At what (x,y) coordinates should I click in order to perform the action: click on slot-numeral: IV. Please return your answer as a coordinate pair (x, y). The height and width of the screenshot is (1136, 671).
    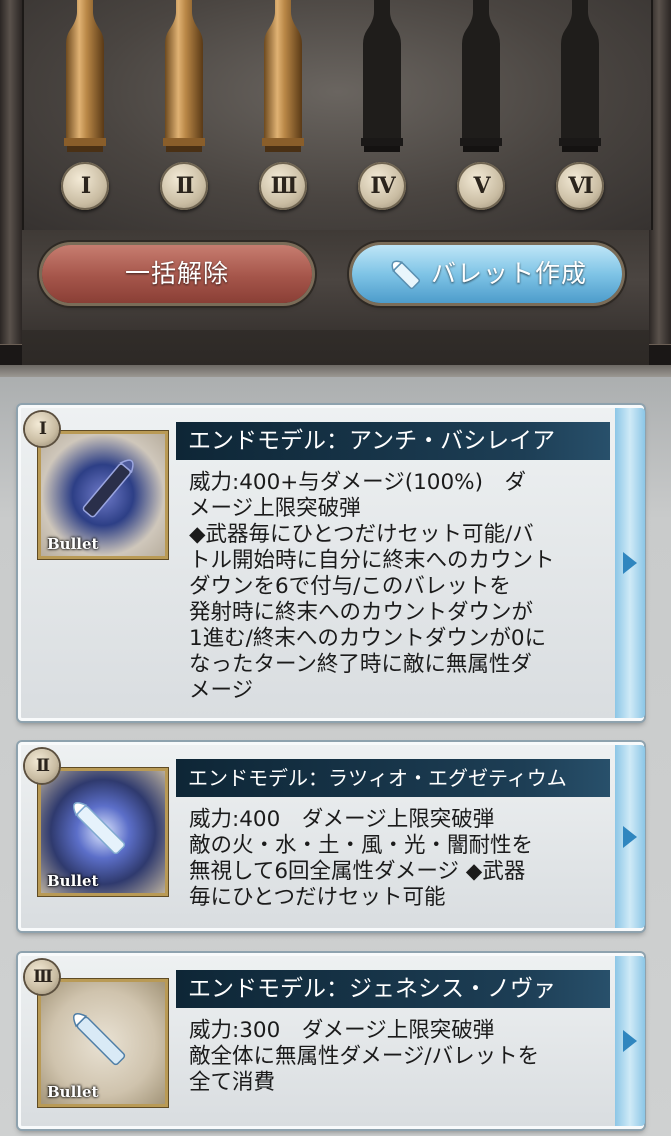
    Looking at the image, I should click on (382, 186).